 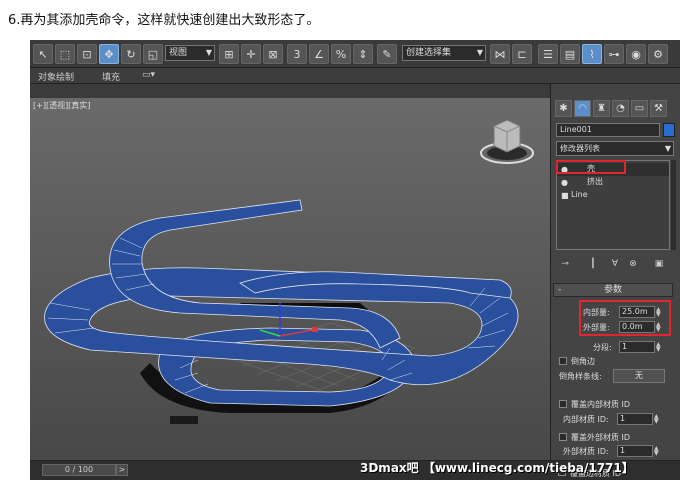 I want to click on viewport-label: [+][透视][真实], so click(x=61, y=105).